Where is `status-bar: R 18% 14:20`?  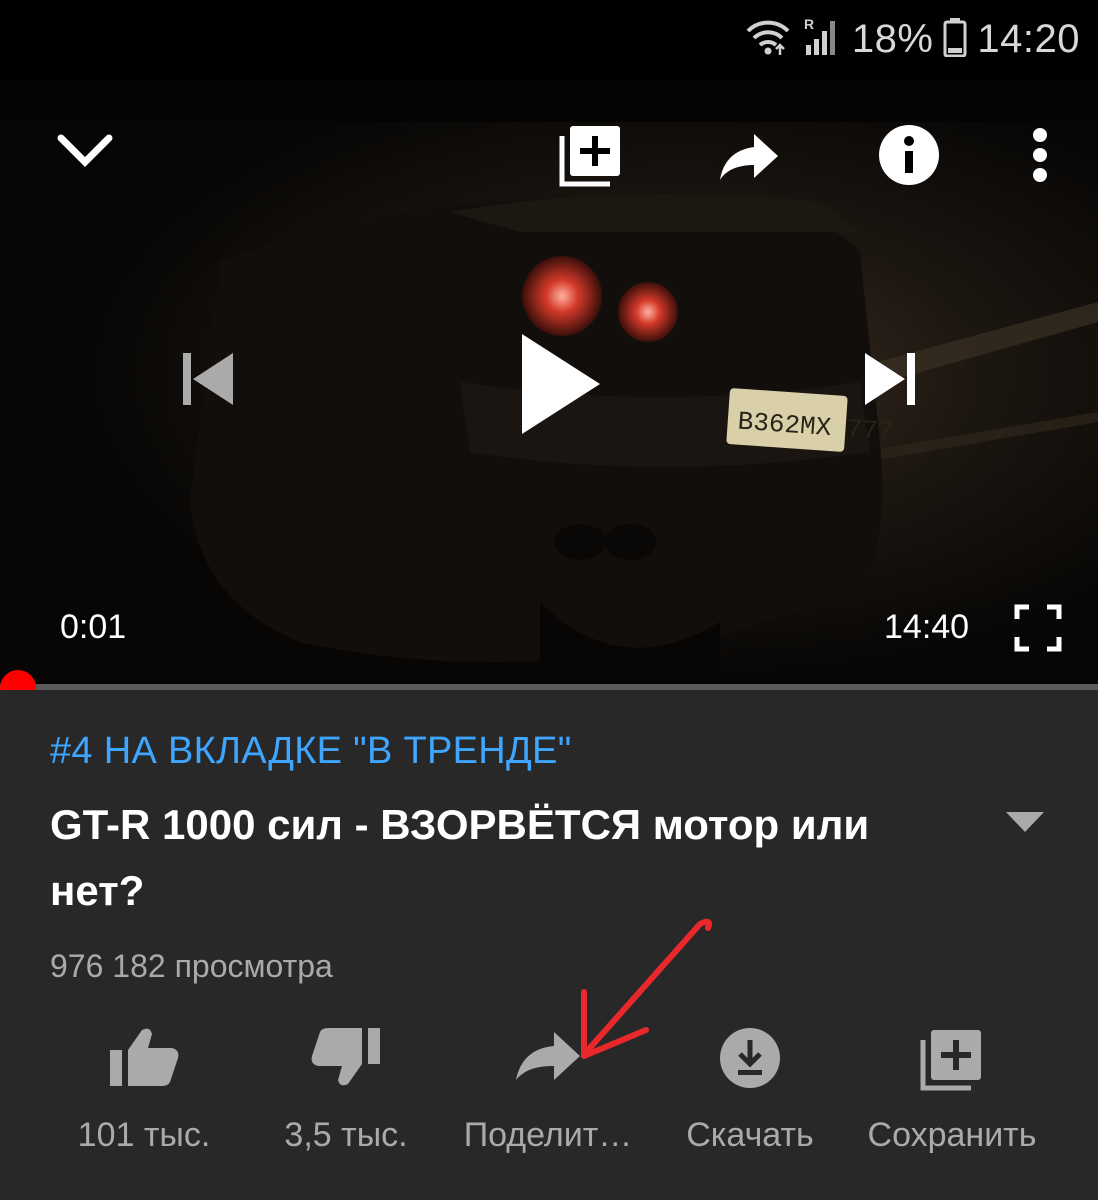
status-bar: R 18% 14:20 is located at coordinates (549, 40).